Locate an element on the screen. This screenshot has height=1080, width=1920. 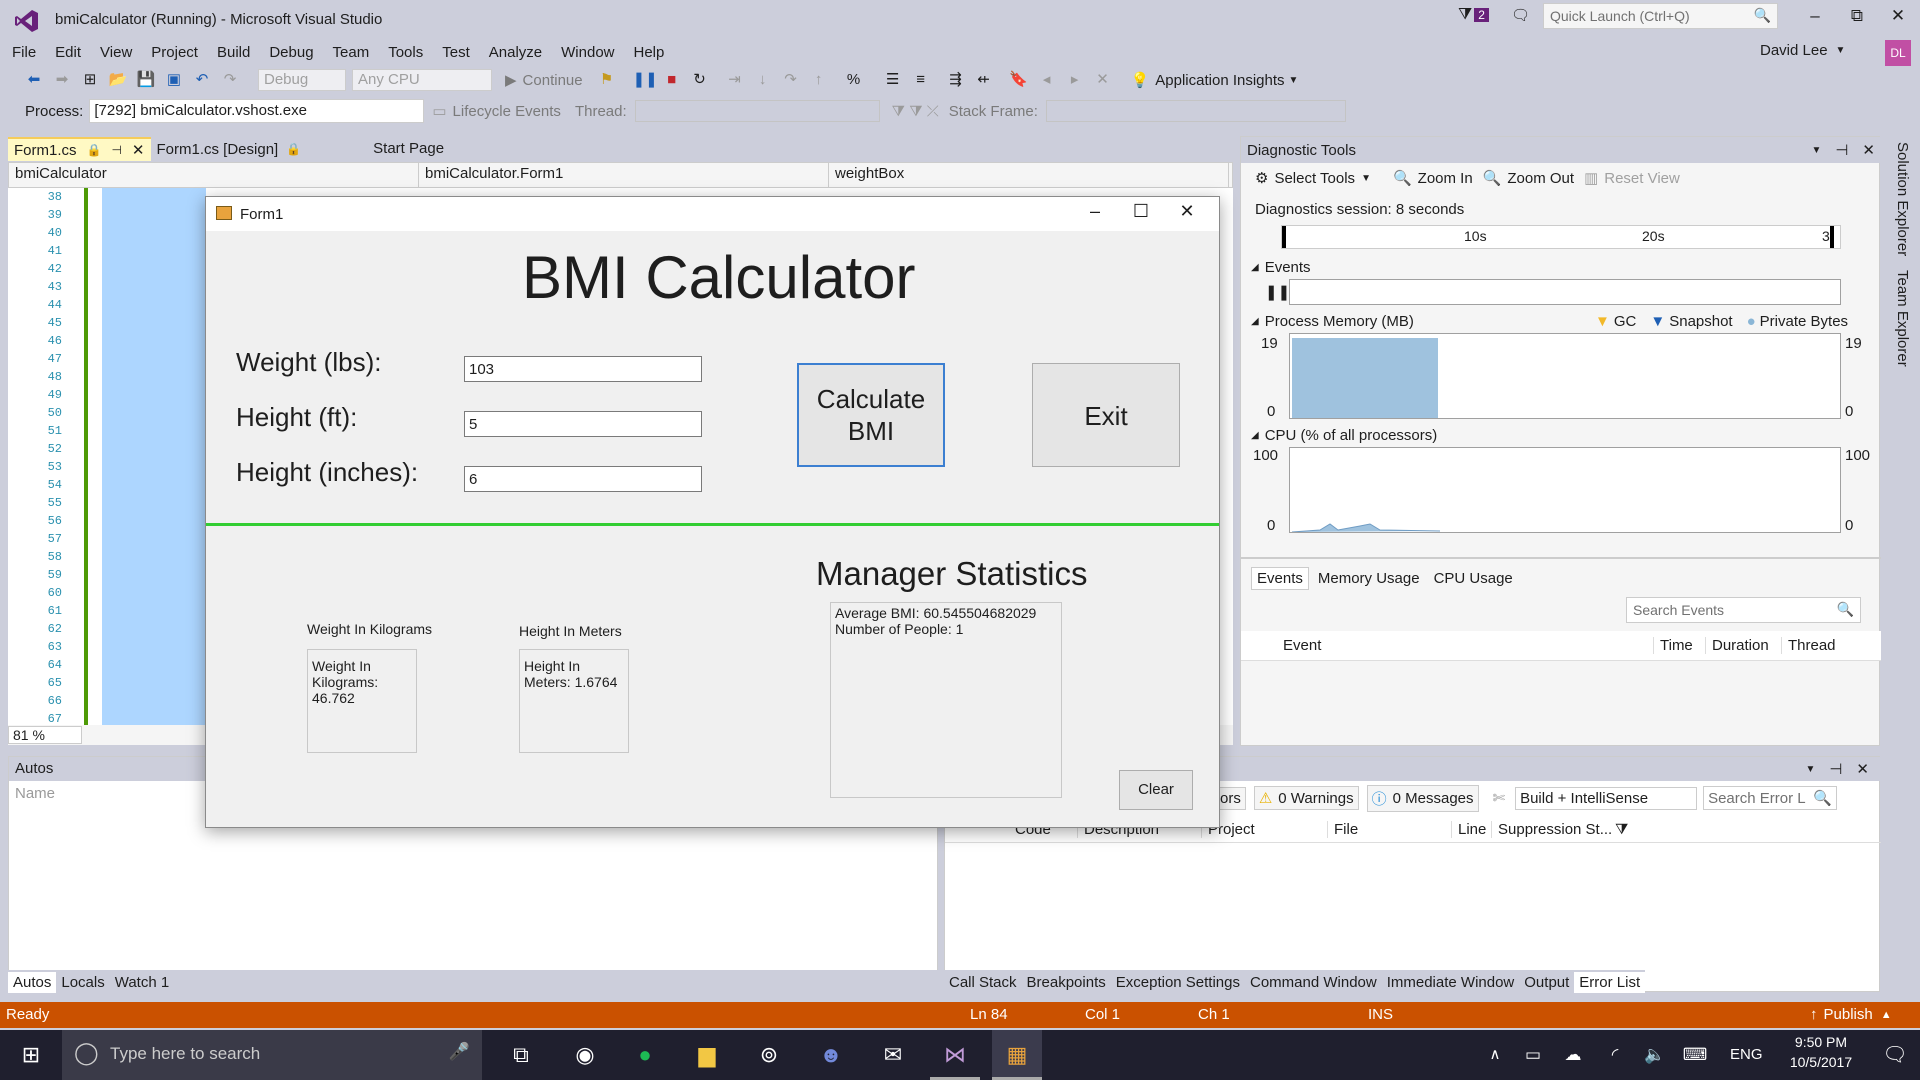
column-name: Name is located at coordinates (35, 793).